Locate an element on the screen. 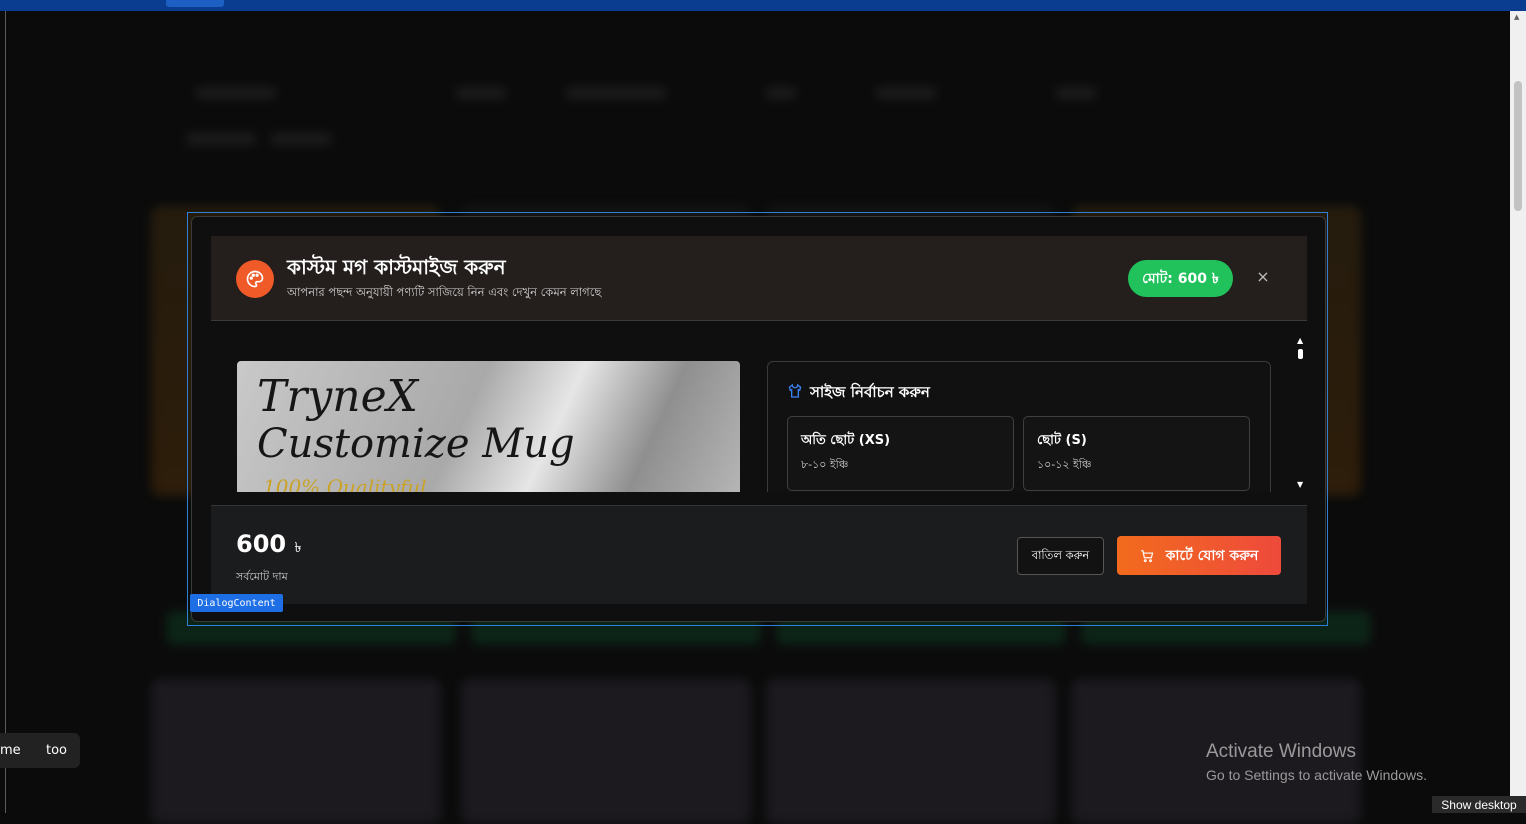 This screenshot has width=1526, height=824. show-desktop-button: Show desktop is located at coordinates (1479, 804).